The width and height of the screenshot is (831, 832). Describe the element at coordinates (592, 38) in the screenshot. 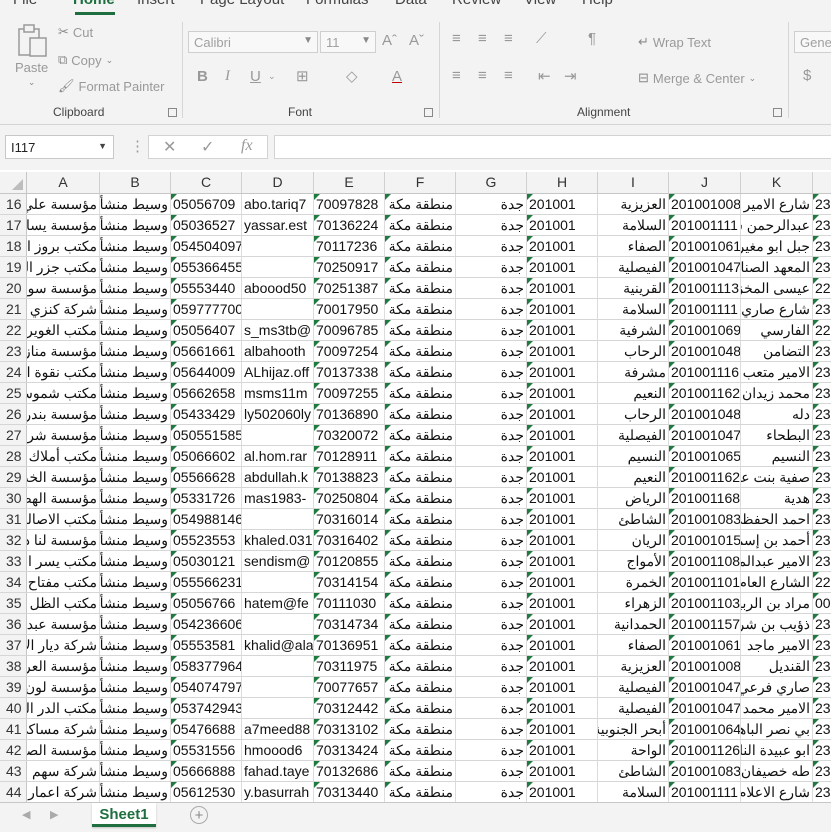

I see `text-direction-icon: ¶` at that location.